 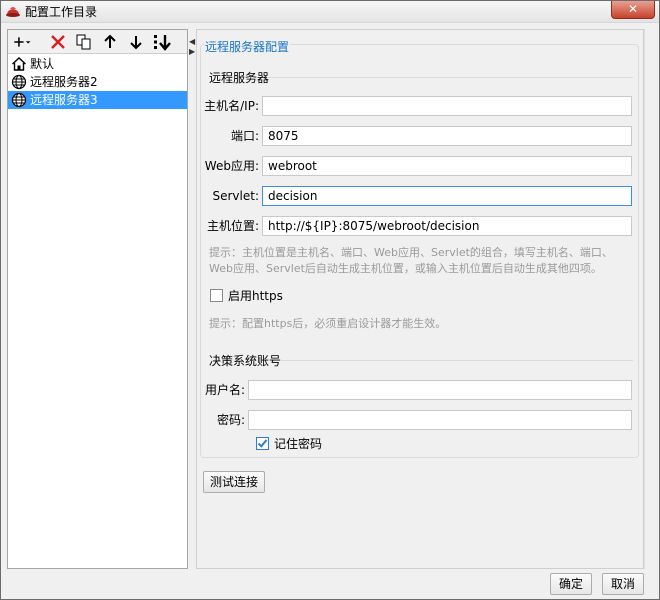 I want to click on directory-tree: 默认 远程服务器2 远程服务器3, so click(x=97, y=82).